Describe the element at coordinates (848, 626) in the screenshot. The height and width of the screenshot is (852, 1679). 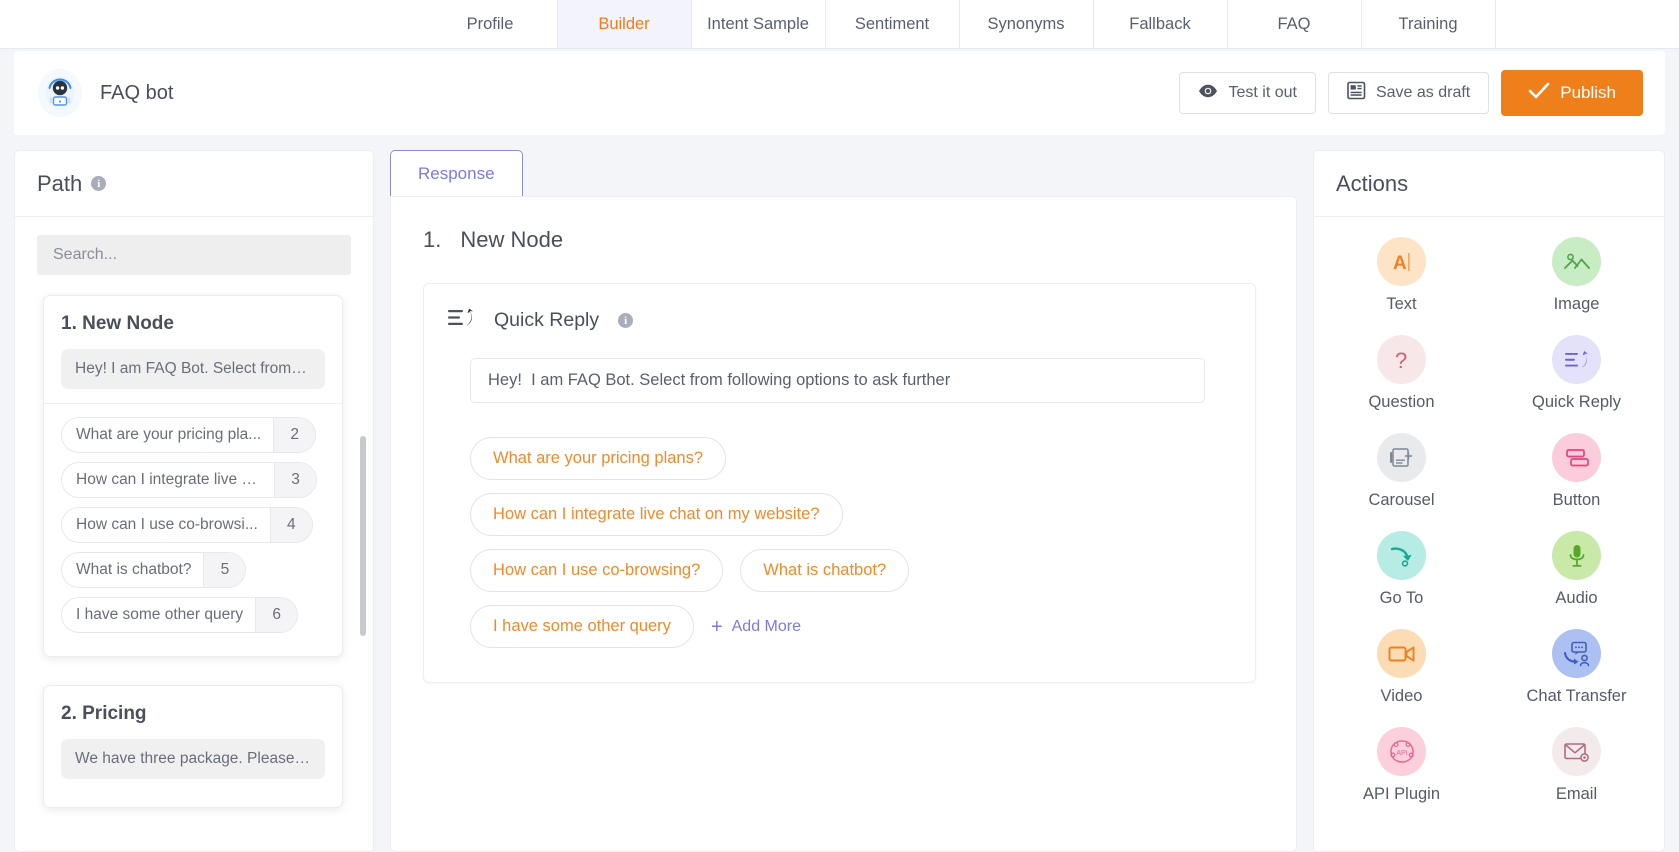
I see `chip-row: I have some other query + Add More` at that location.